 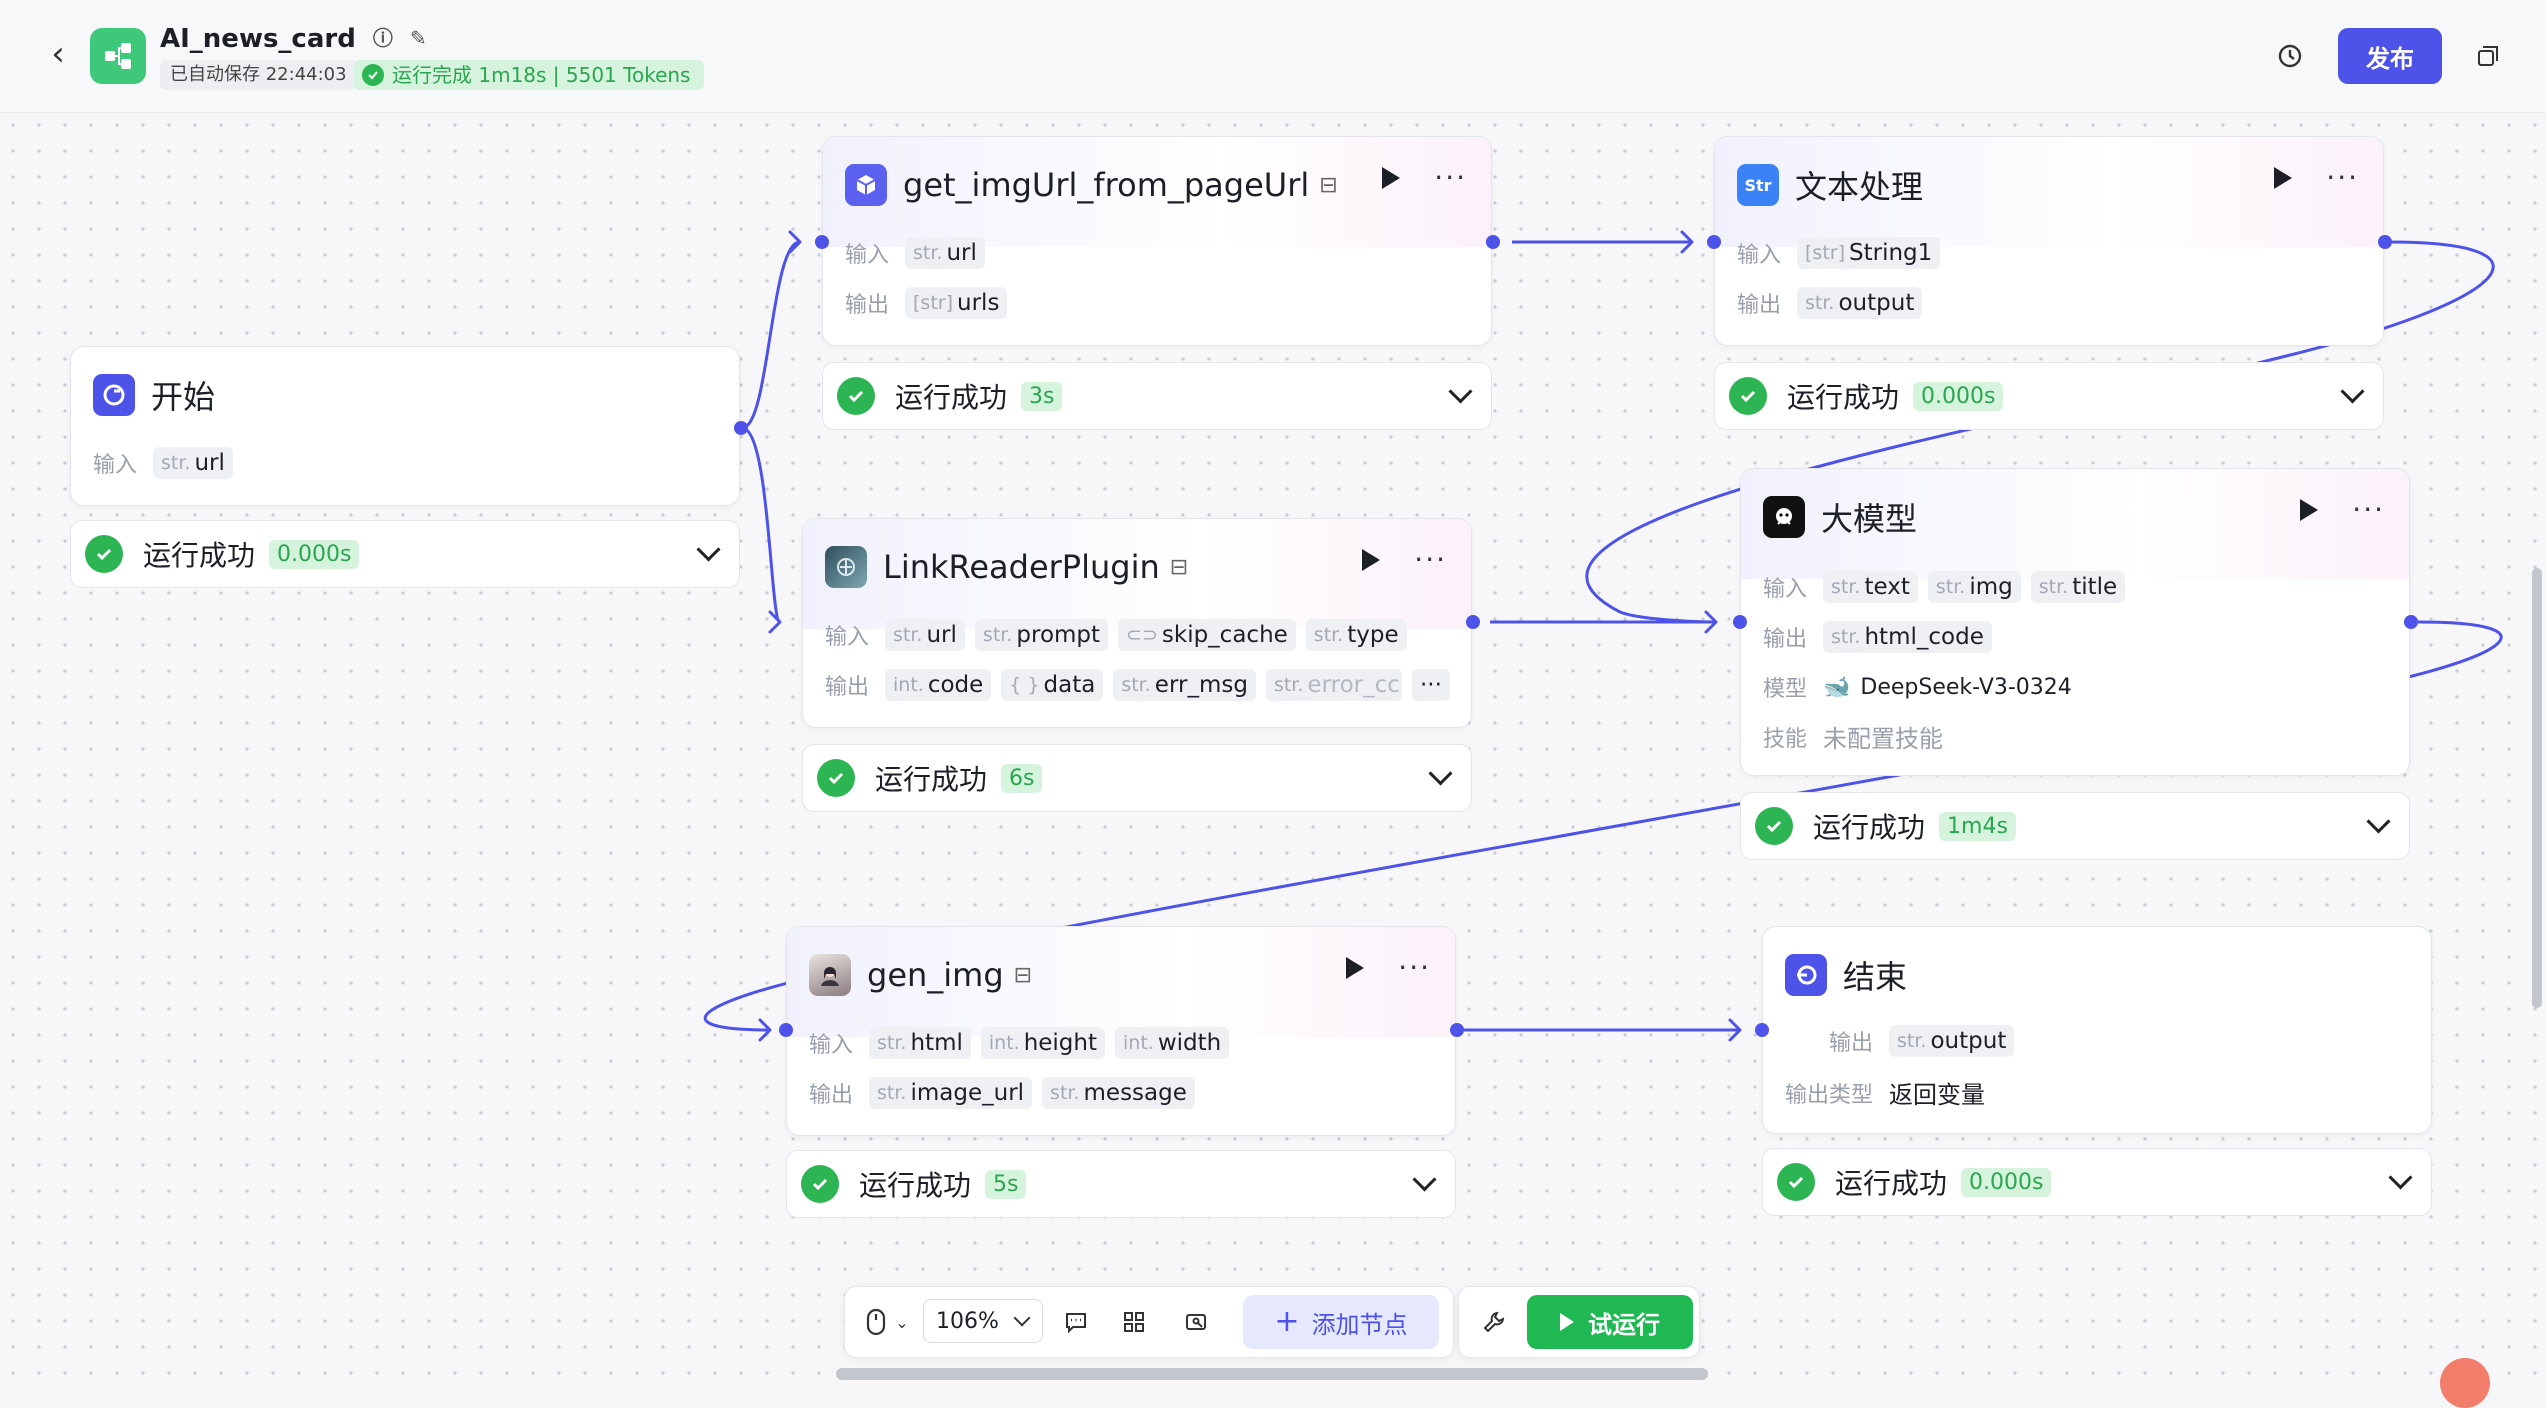 What do you see at coordinates (1157, 396) in the screenshot?
I see `status-get-imgurl: 运行成功 3s` at bounding box center [1157, 396].